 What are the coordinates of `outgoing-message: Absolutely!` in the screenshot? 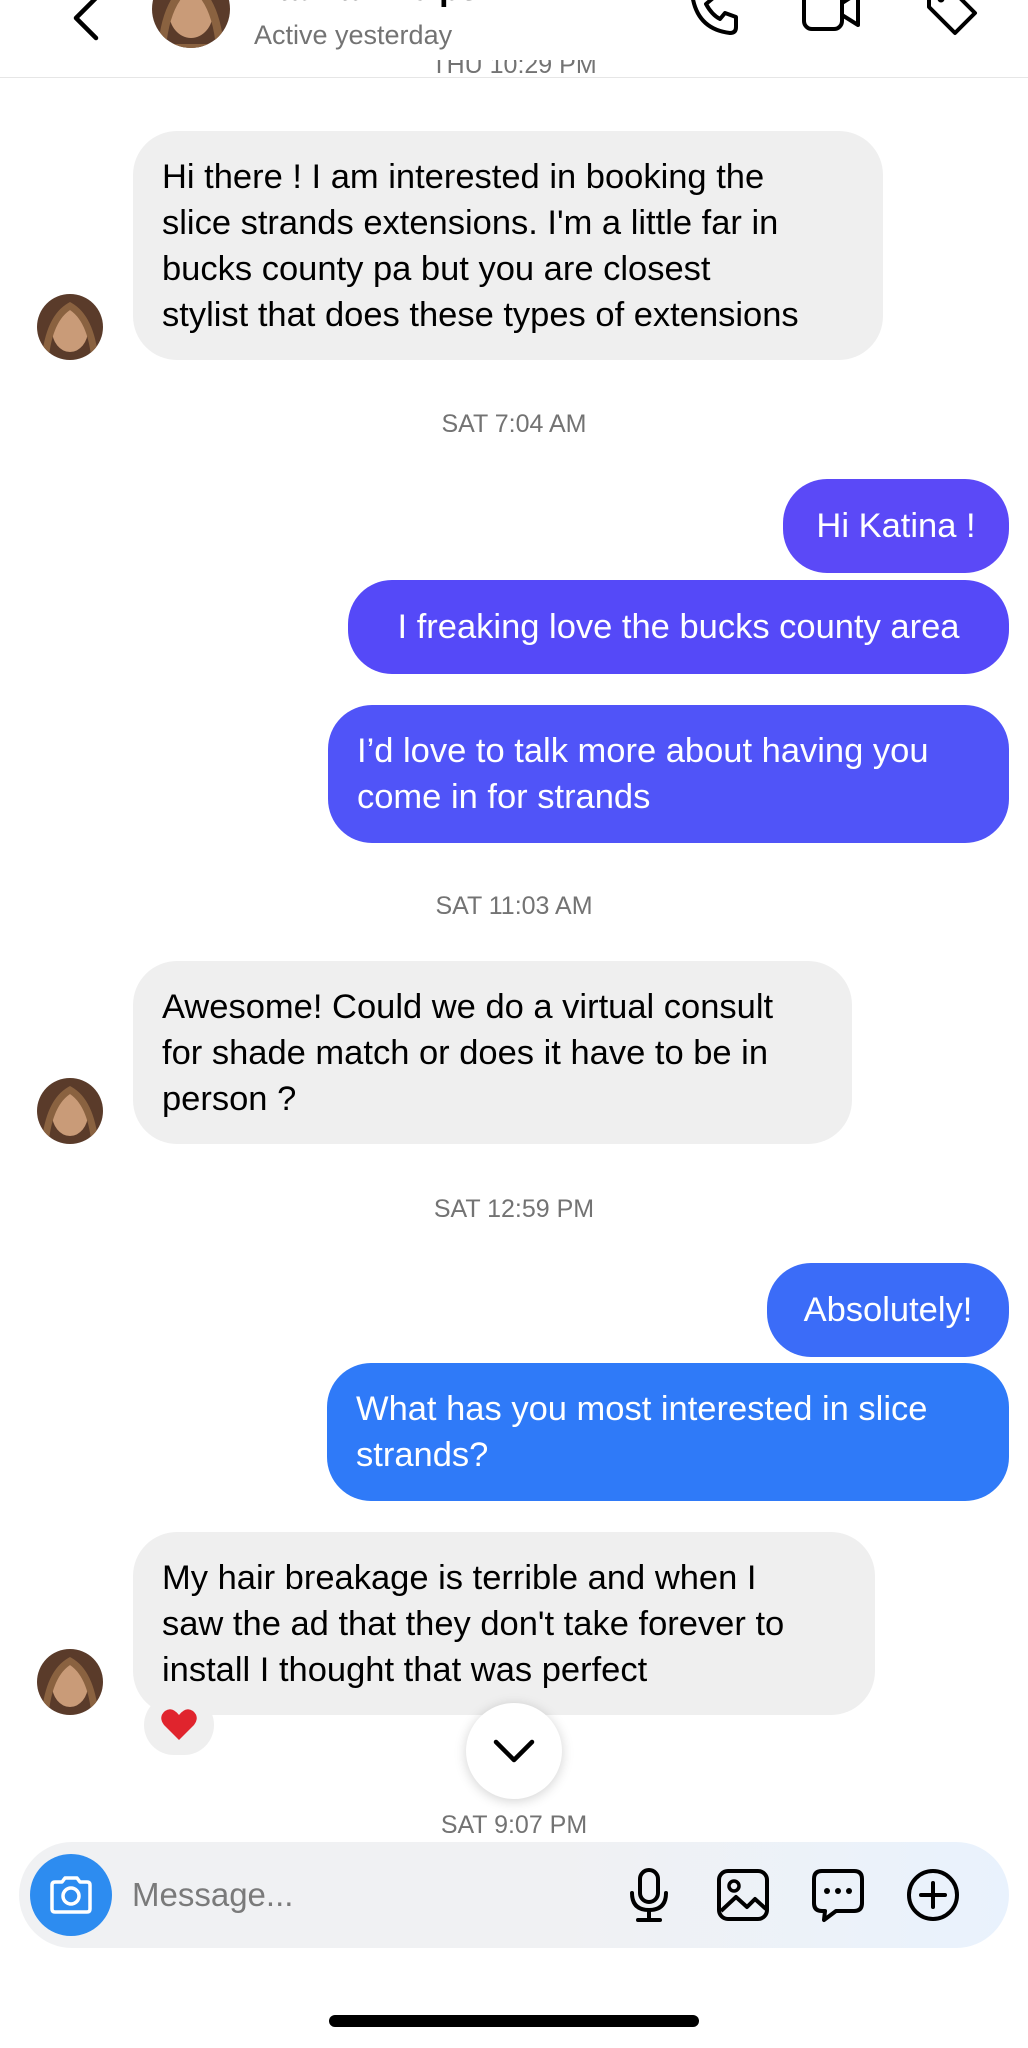 It's located at (888, 1310).